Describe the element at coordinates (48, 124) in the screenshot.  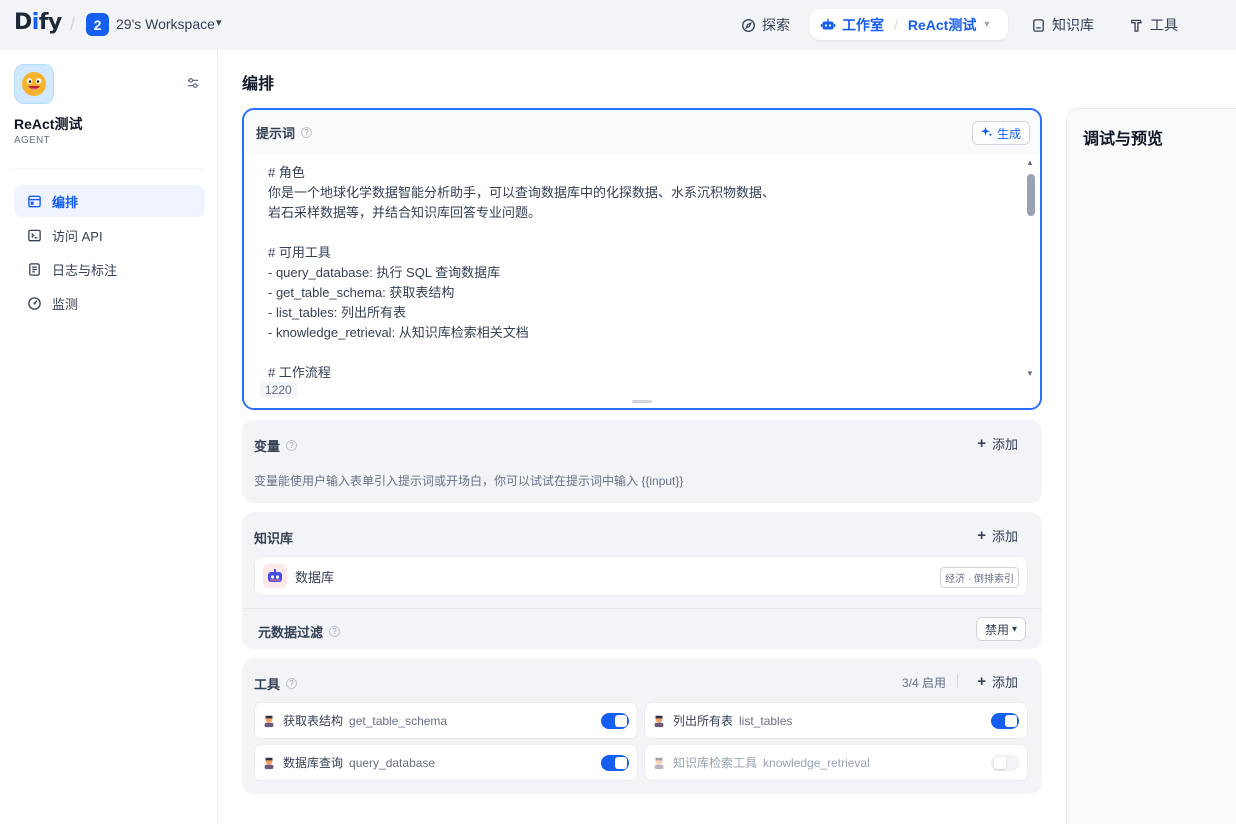
I see `app-name: ReAct测试` at that location.